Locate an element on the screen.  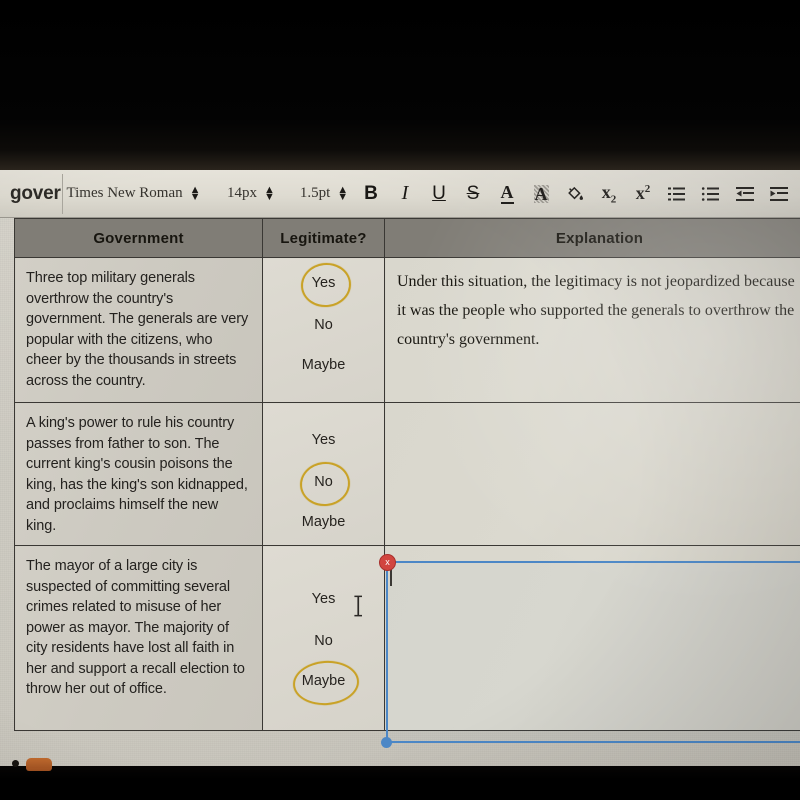
decrease-indent-icon is located at coordinates (745, 194).